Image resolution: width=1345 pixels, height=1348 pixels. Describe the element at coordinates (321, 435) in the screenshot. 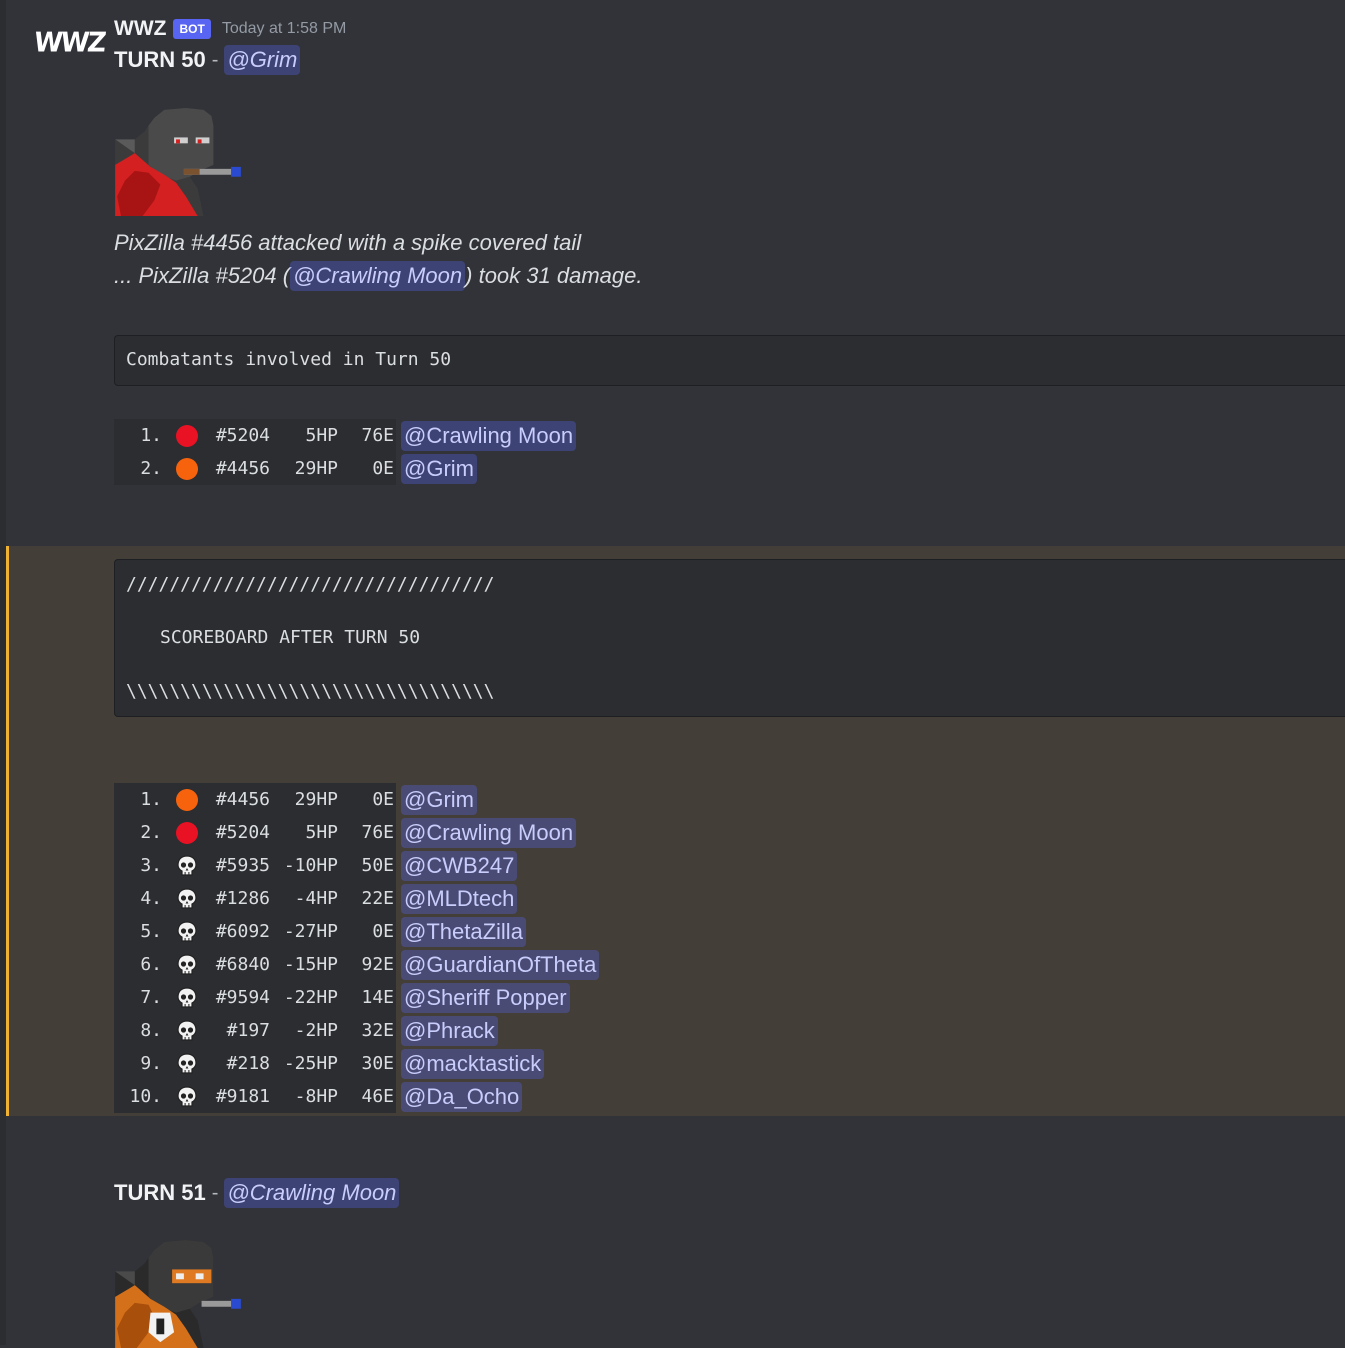

I see `hp-value: 5HP` at that location.